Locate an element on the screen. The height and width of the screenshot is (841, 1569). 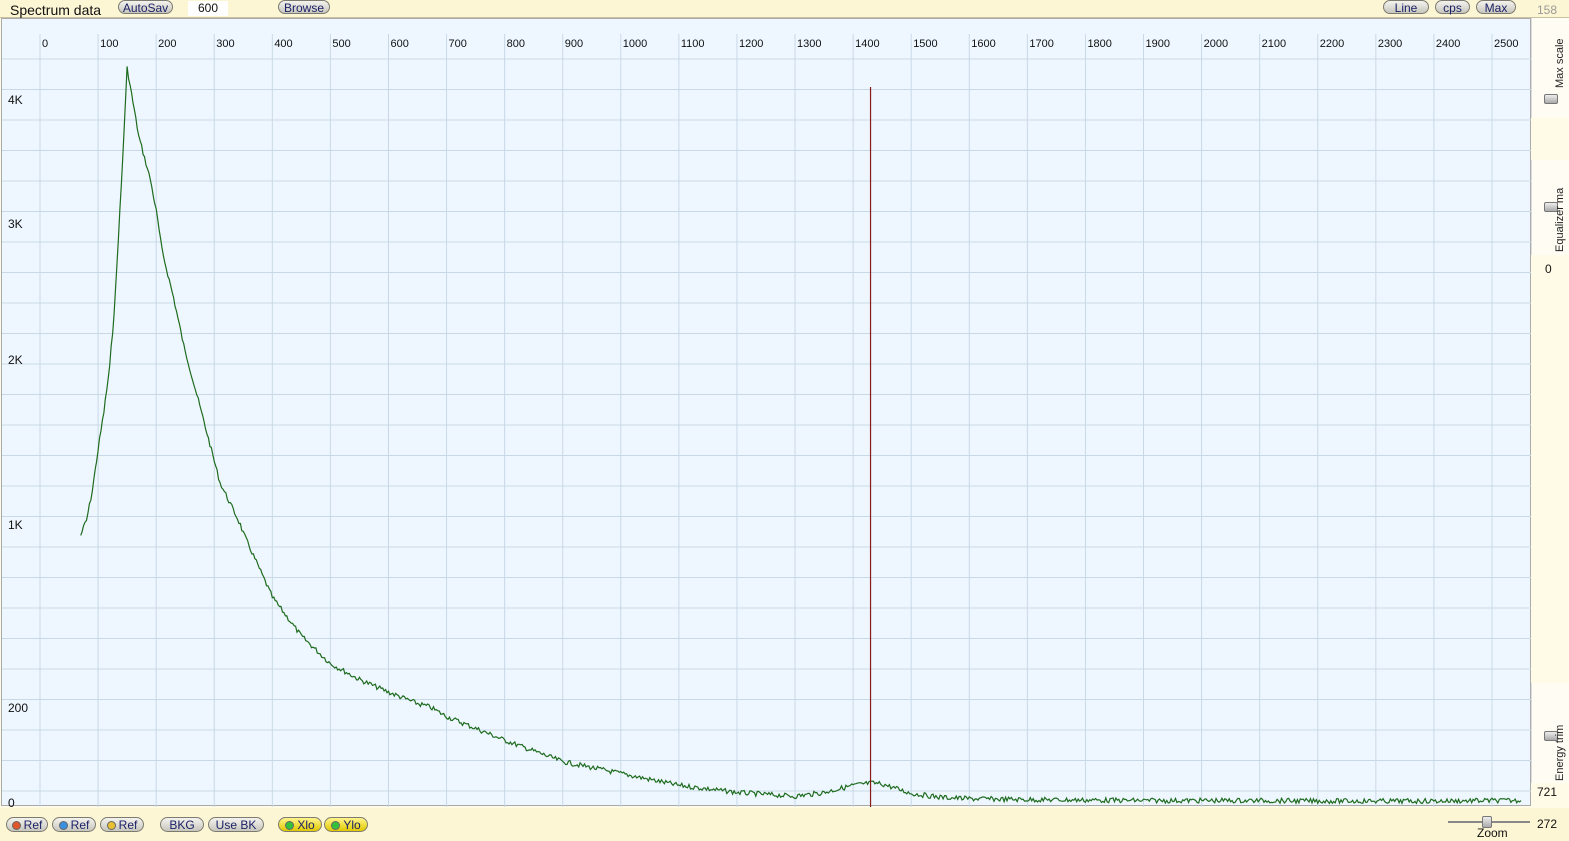
x-tick-label-2500: 2500 is located at coordinates (1506, 44).